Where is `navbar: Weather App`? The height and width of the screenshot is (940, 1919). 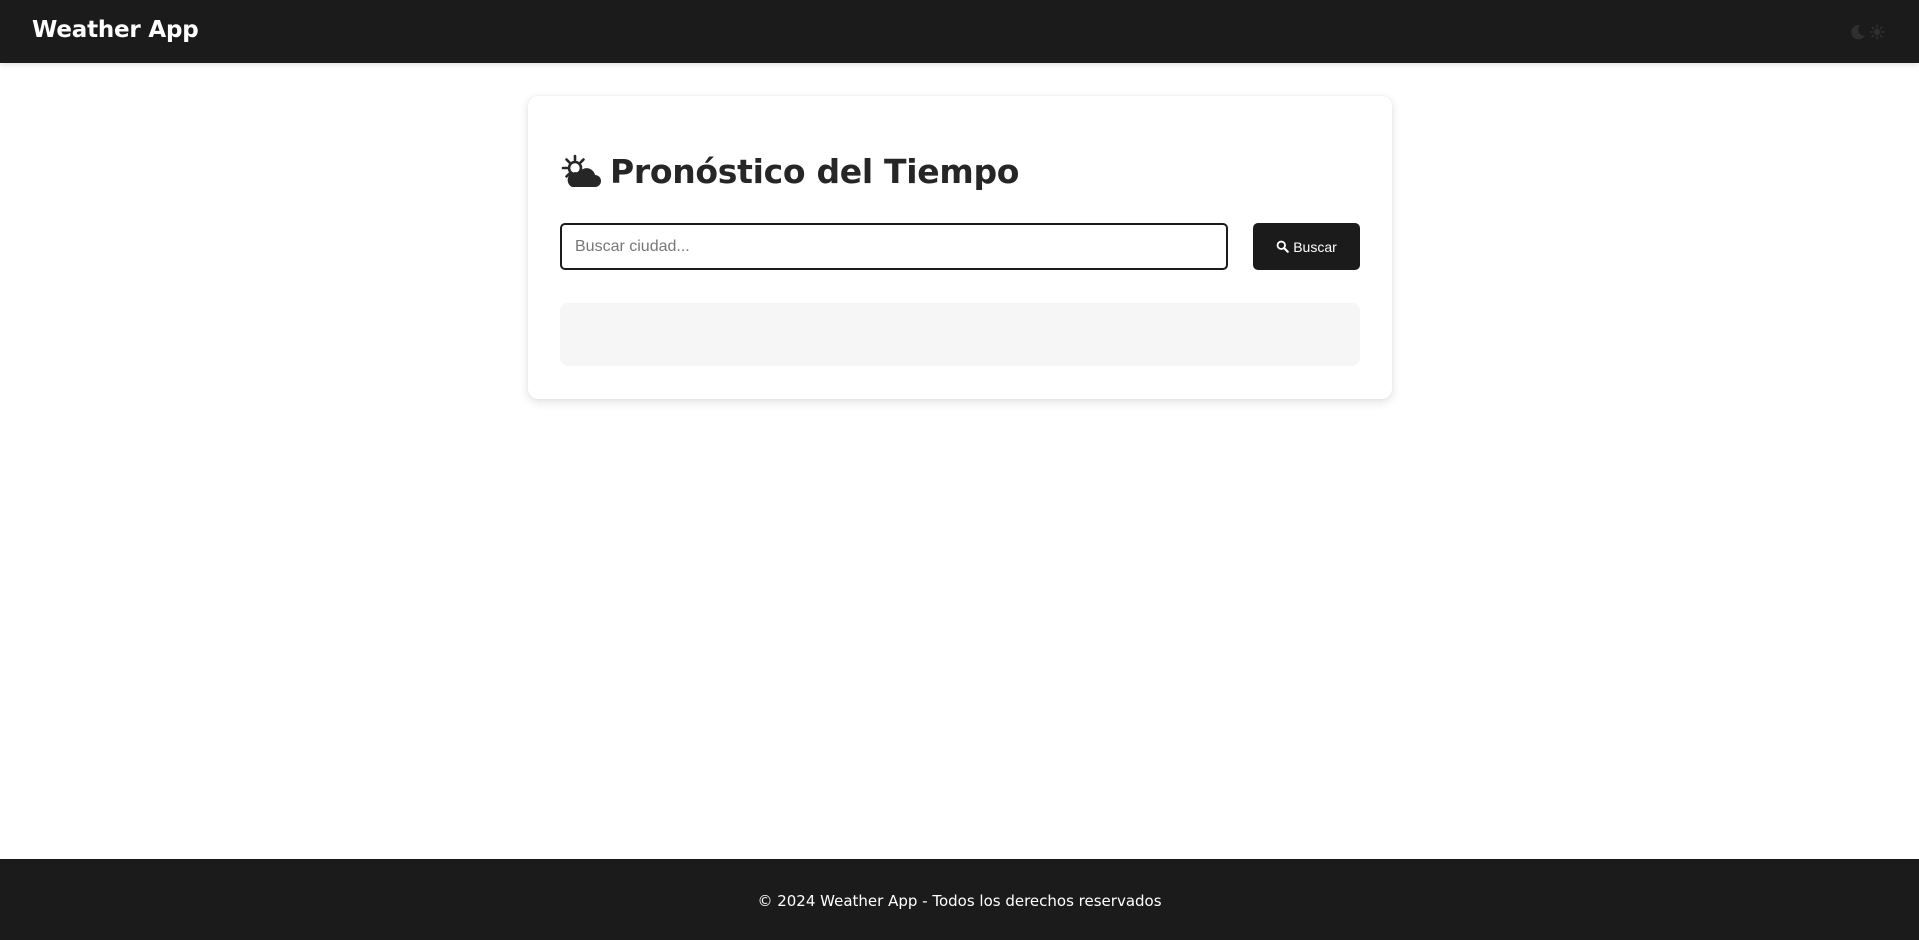
navbar: Weather App is located at coordinates (959, 31).